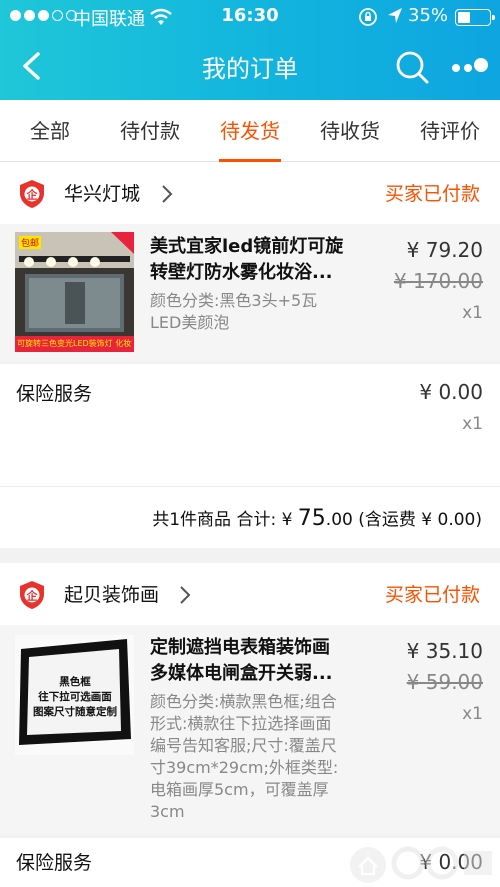 This screenshot has width=500, height=887. What do you see at coordinates (111, 593) in the screenshot?
I see `shop-name: 起贝装饰画` at bounding box center [111, 593].